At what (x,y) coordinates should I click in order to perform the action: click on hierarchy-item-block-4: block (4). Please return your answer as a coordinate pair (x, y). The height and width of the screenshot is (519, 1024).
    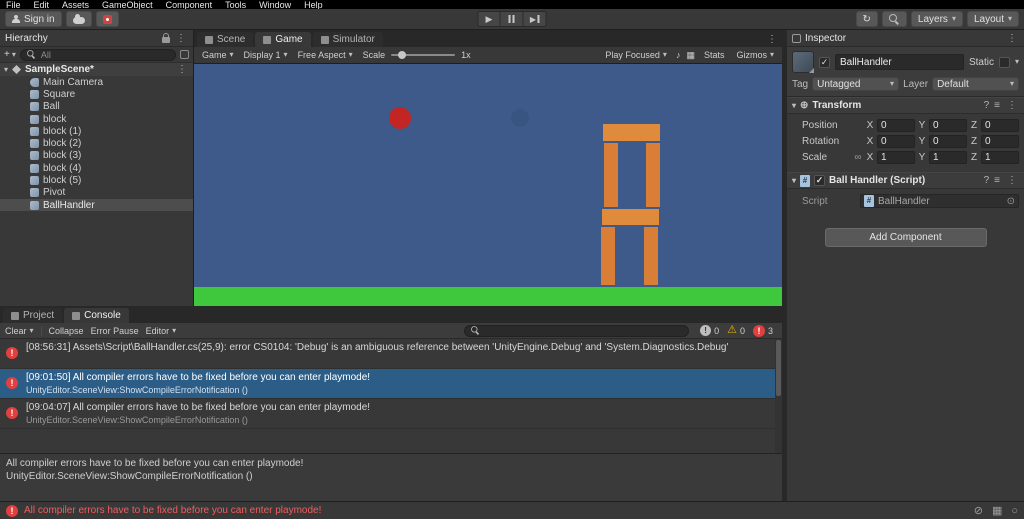
    Looking at the image, I should click on (96, 168).